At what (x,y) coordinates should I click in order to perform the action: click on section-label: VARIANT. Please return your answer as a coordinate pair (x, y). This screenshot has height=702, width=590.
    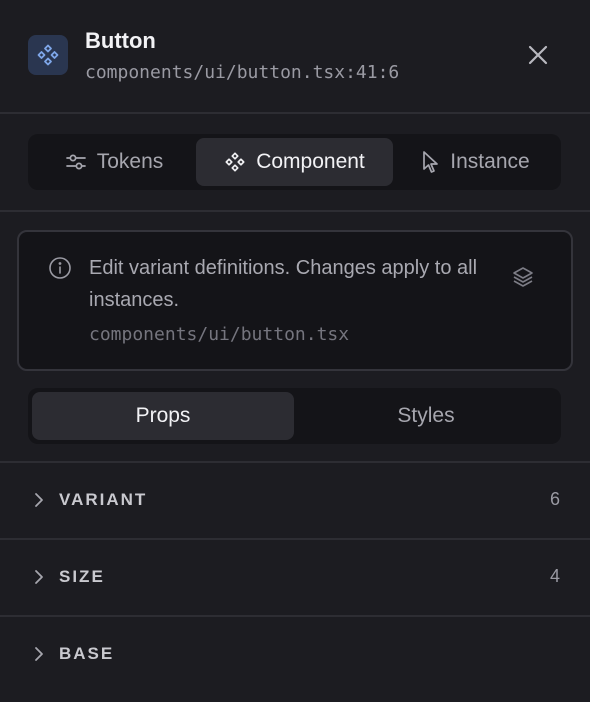
    Looking at the image, I should click on (103, 499).